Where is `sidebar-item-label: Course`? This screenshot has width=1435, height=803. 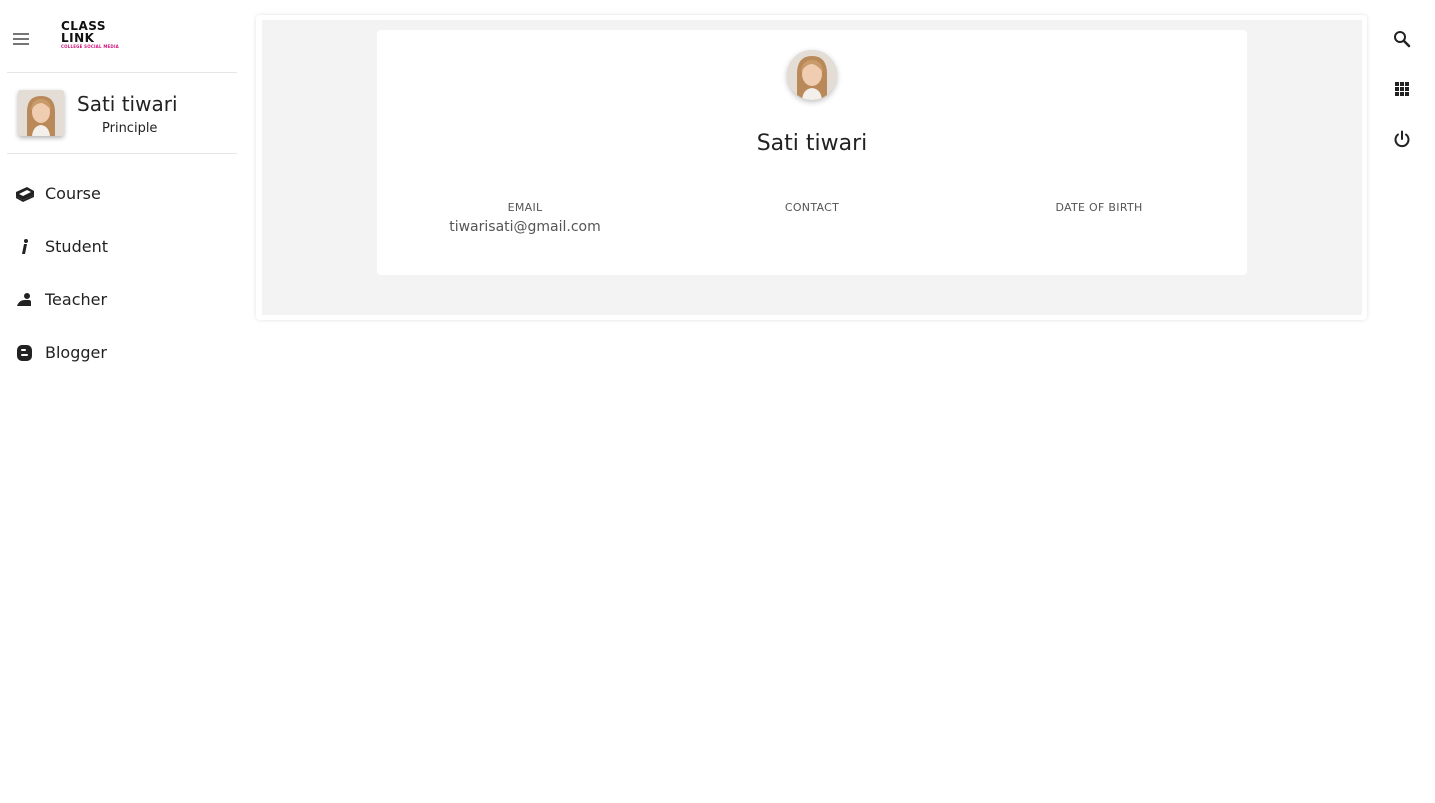 sidebar-item-label: Course is located at coordinates (73, 193).